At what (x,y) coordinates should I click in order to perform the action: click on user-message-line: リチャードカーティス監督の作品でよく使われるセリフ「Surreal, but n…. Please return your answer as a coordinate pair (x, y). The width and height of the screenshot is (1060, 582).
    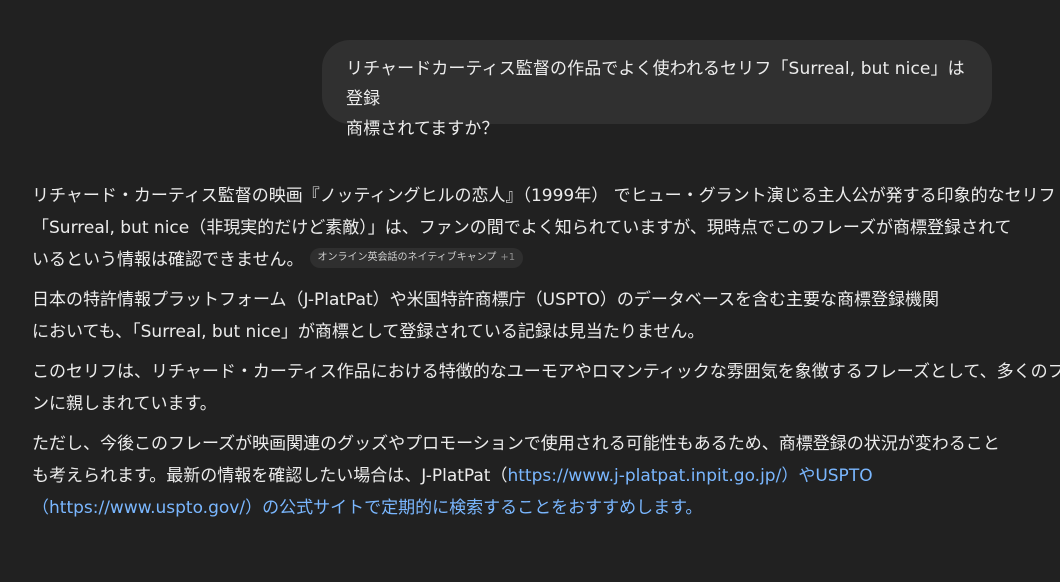
    Looking at the image, I should click on (655, 84).